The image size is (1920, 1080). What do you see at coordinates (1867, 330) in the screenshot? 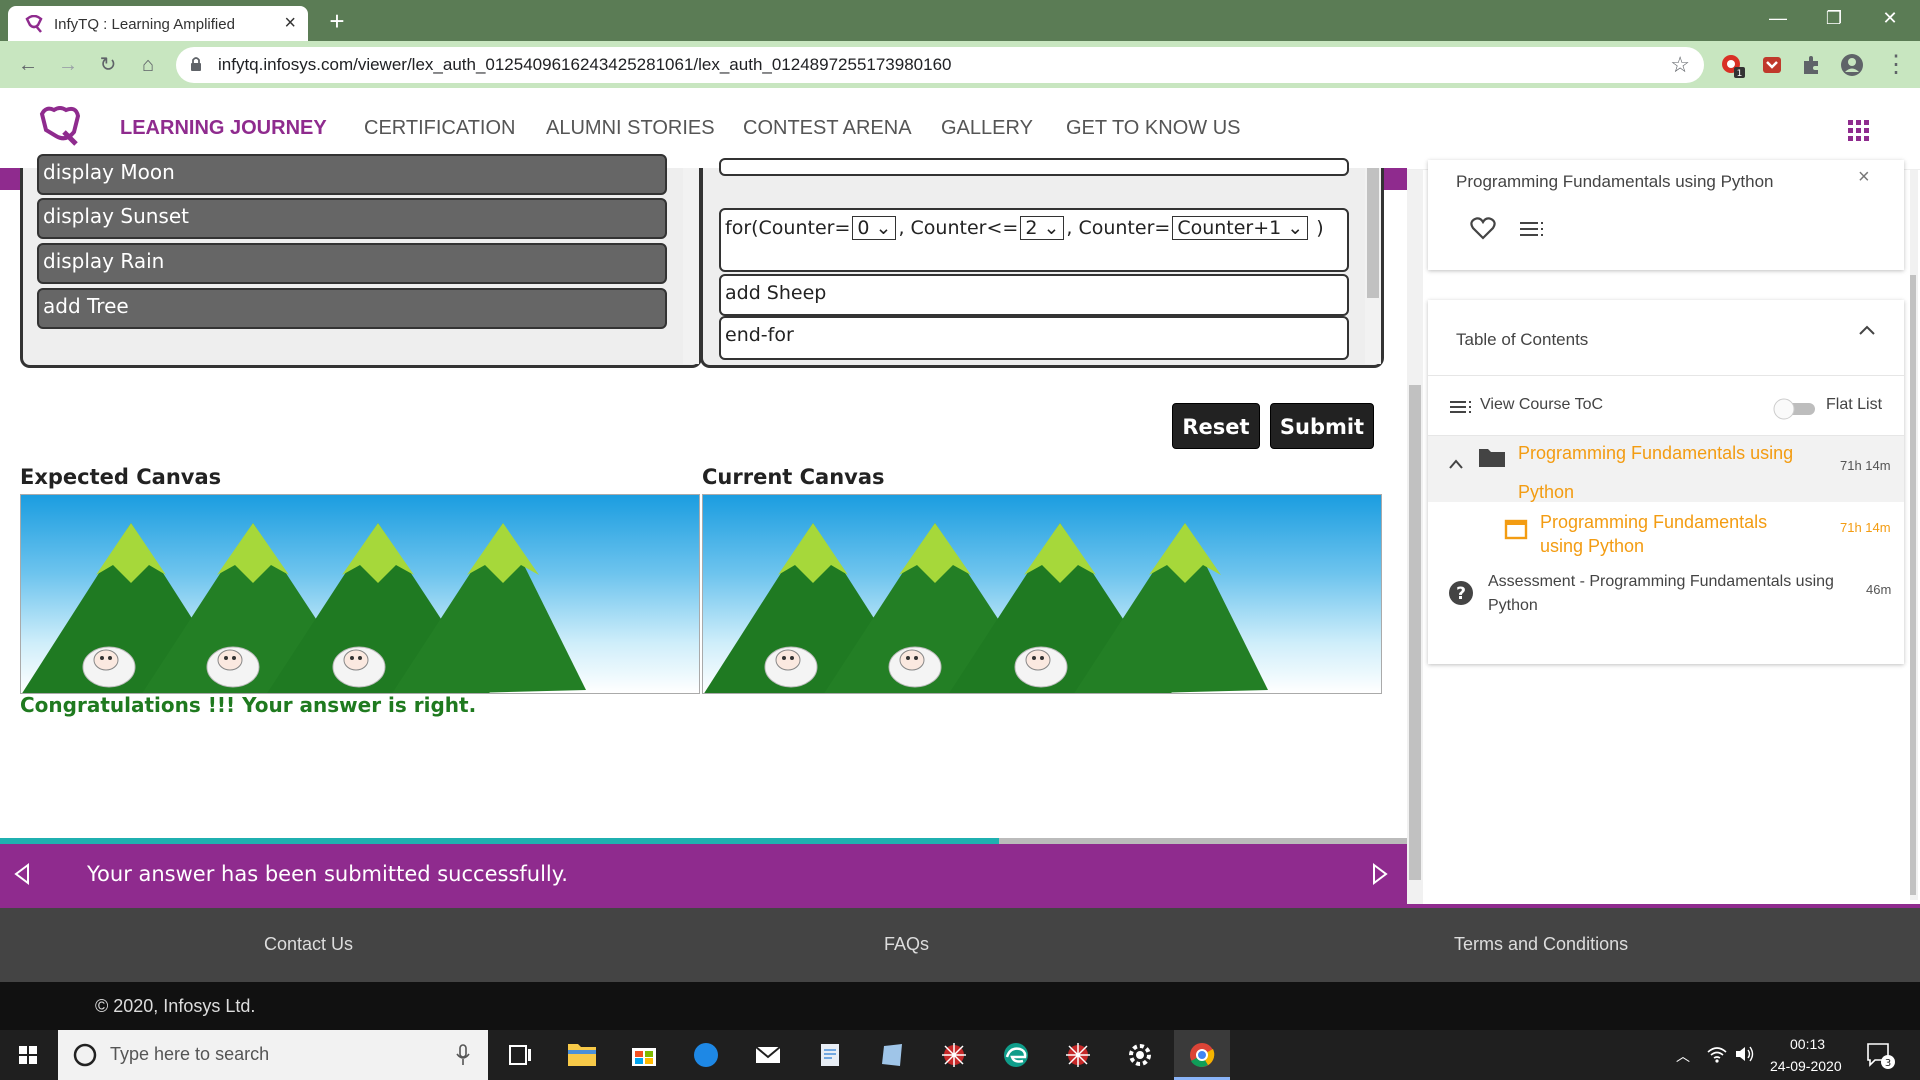
I see `collapse-chevron-icon` at bounding box center [1867, 330].